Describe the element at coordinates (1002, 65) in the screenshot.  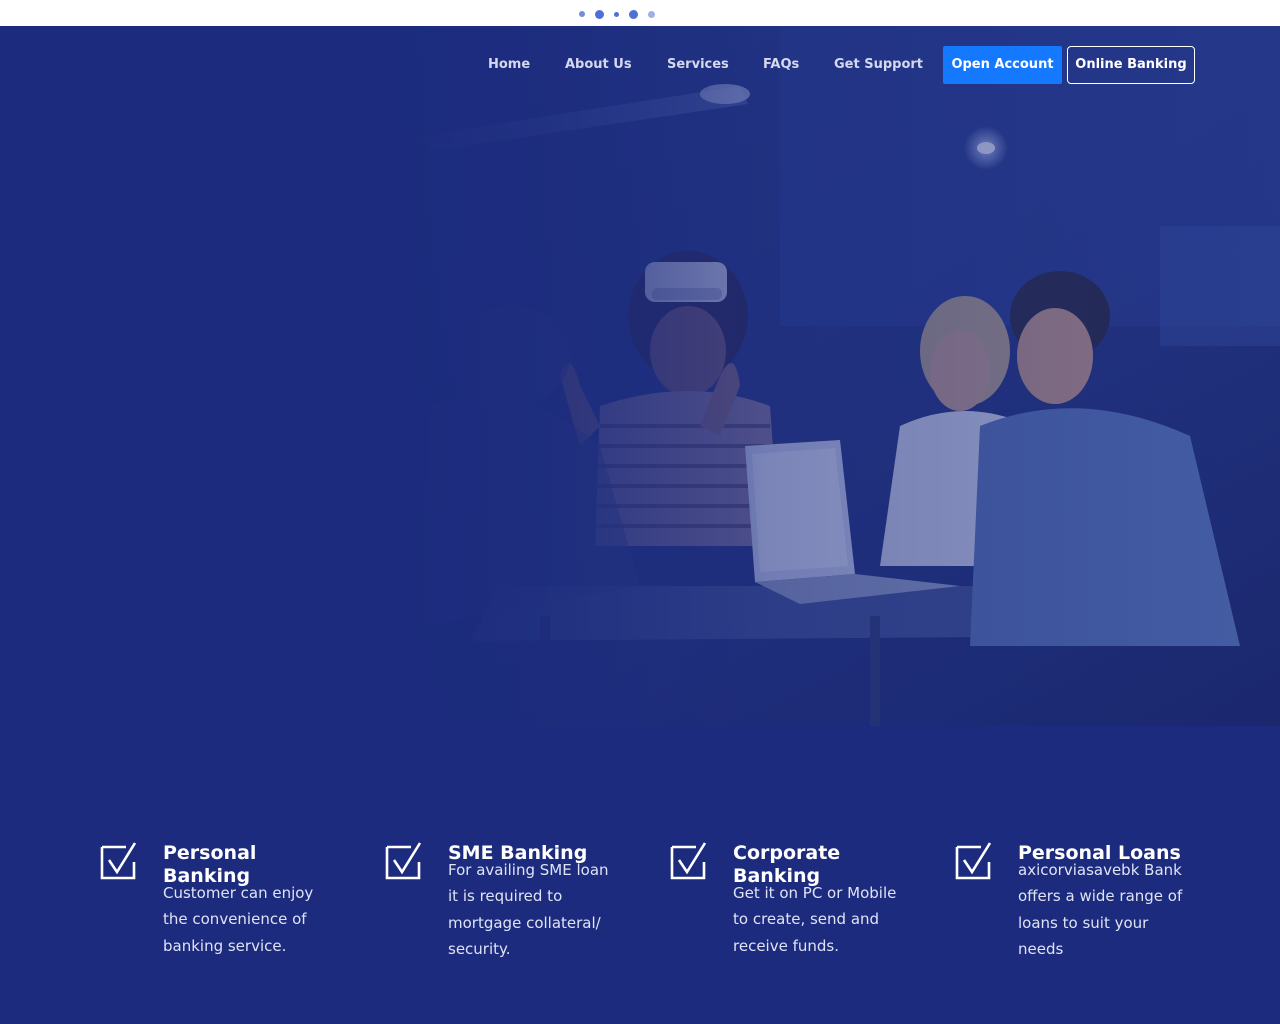
I see `open-account-button: Open Account` at that location.